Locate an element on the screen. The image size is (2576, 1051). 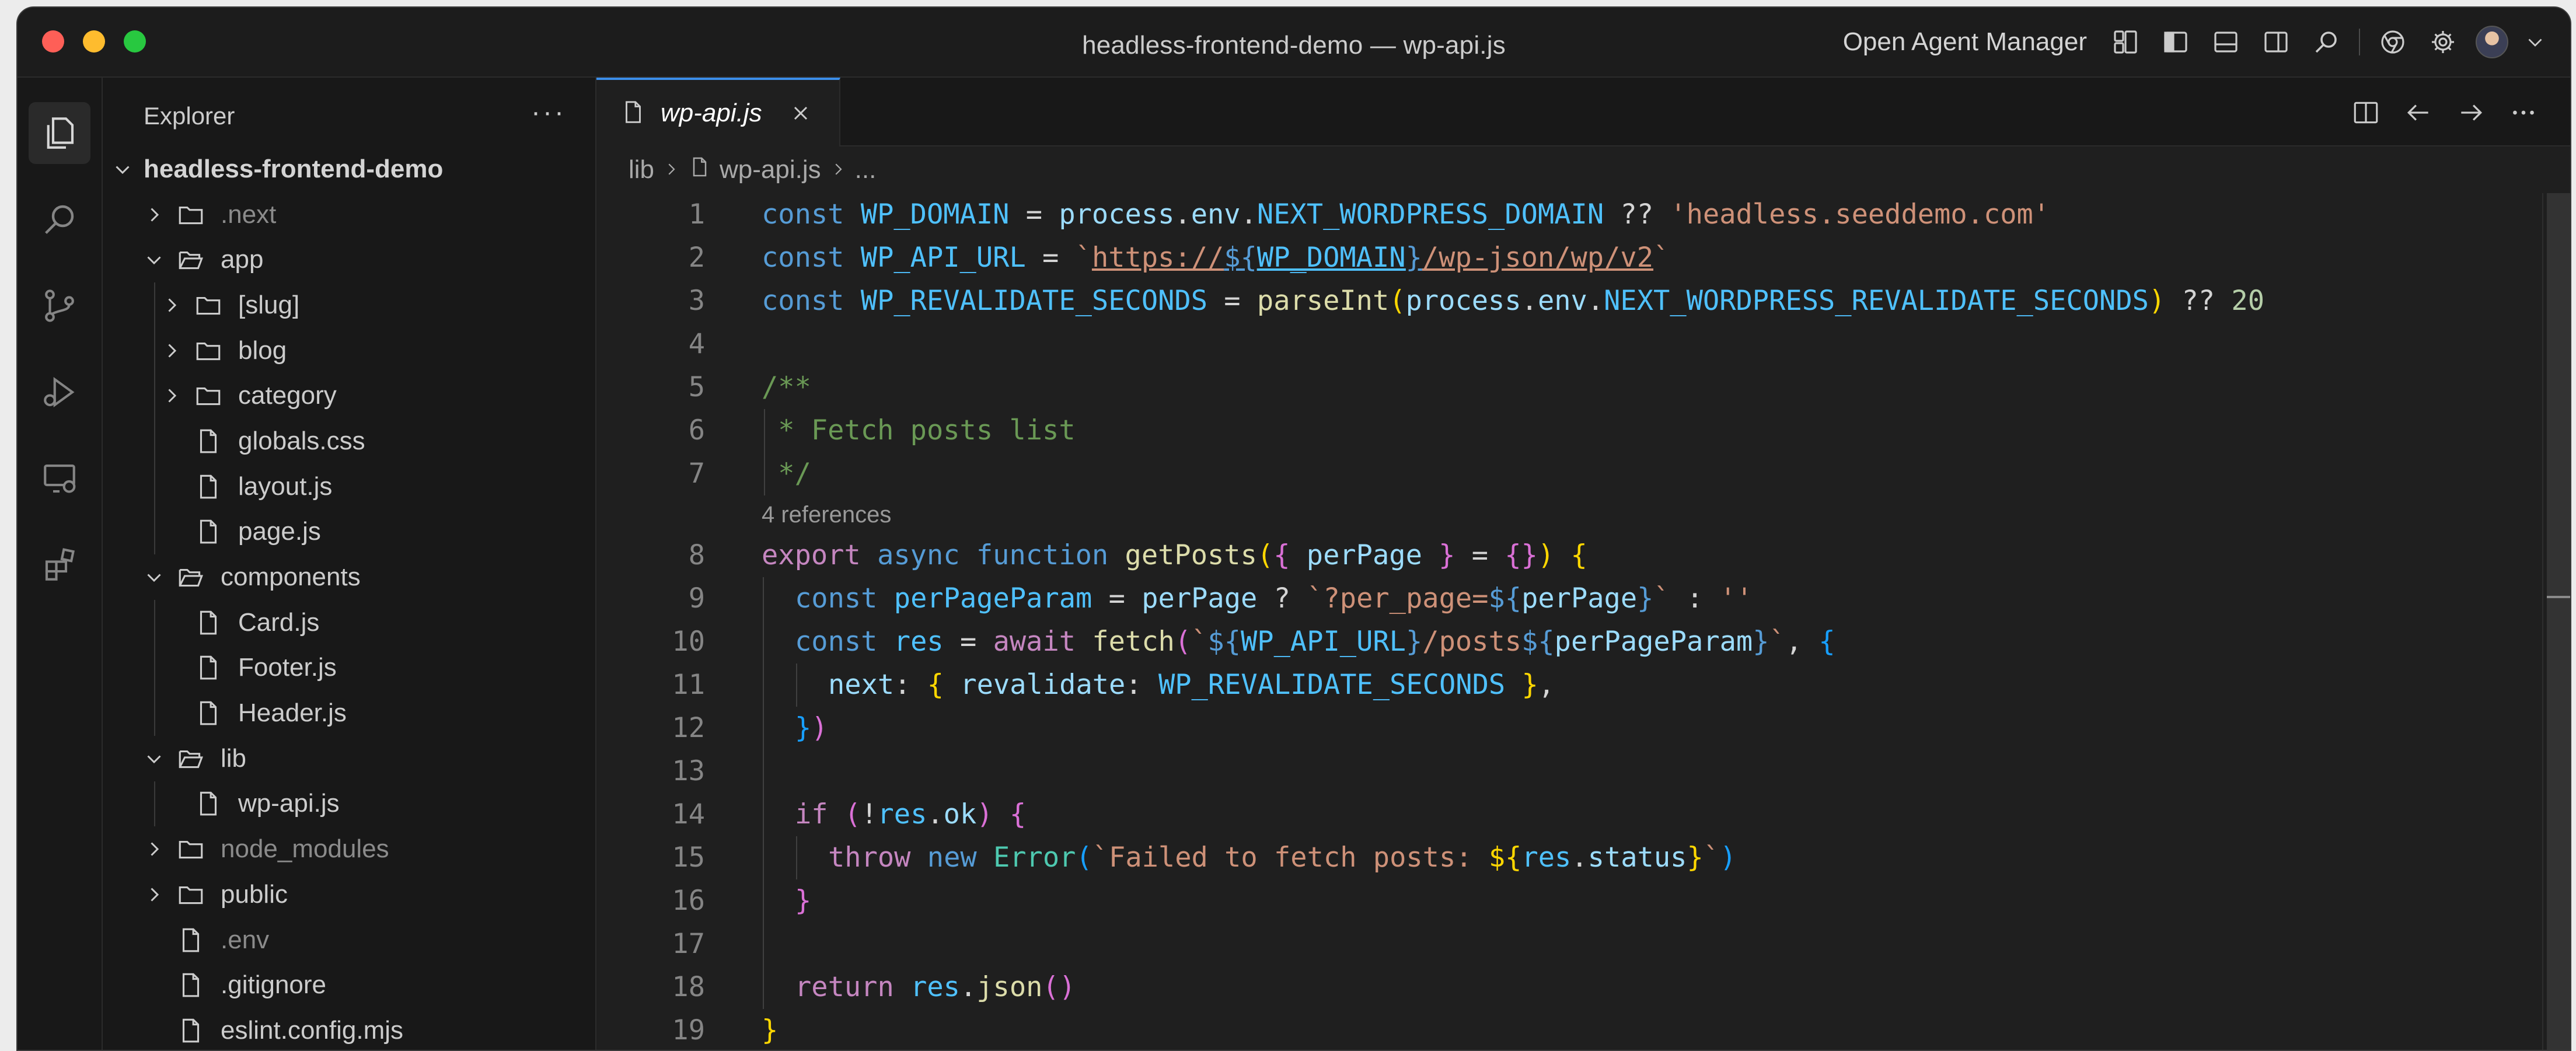
tree-folder-item: blog is located at coordinates (349, 350).